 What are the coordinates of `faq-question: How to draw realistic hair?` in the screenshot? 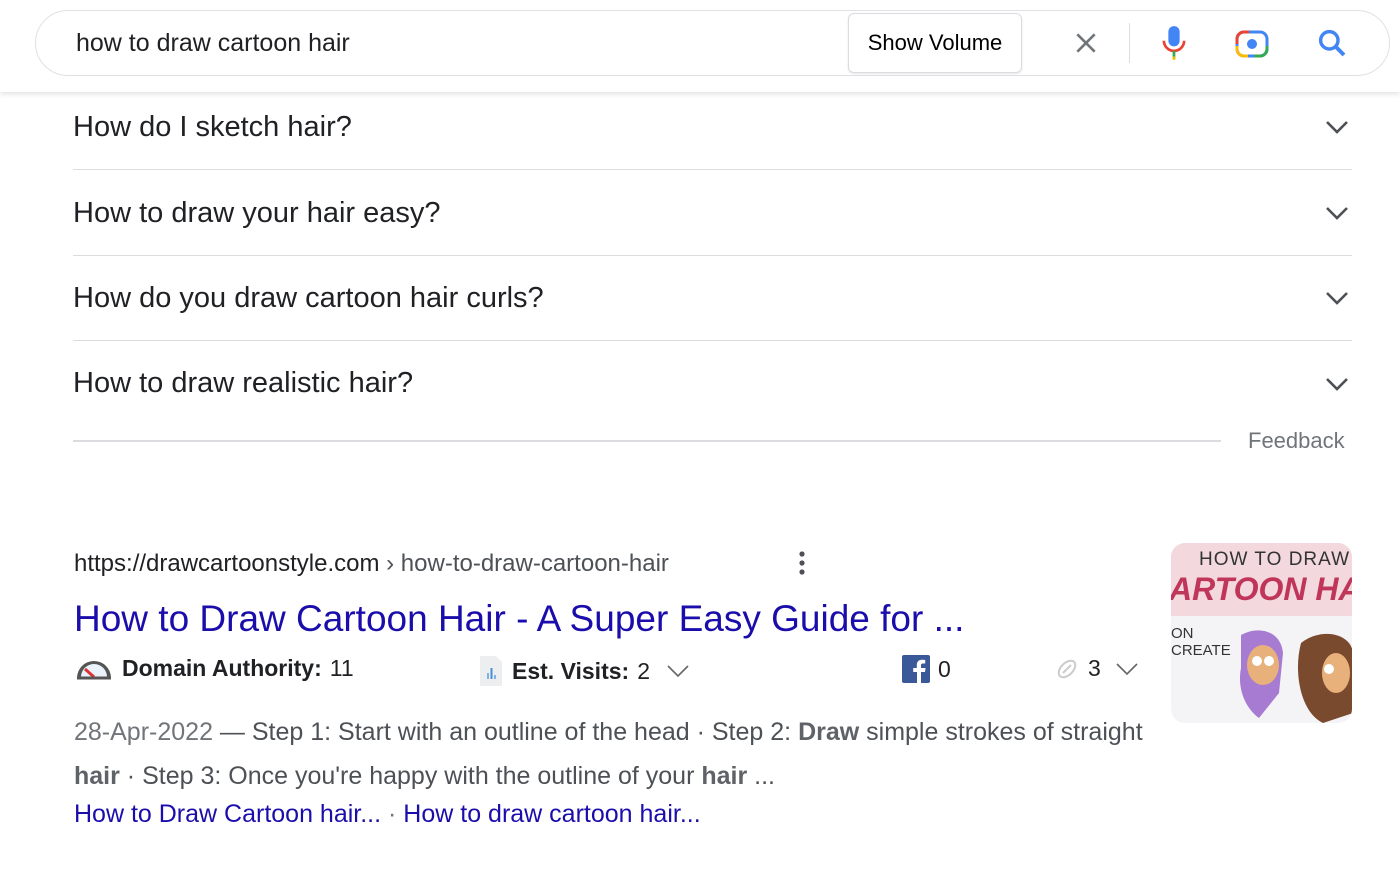 It's located at (243, 383).